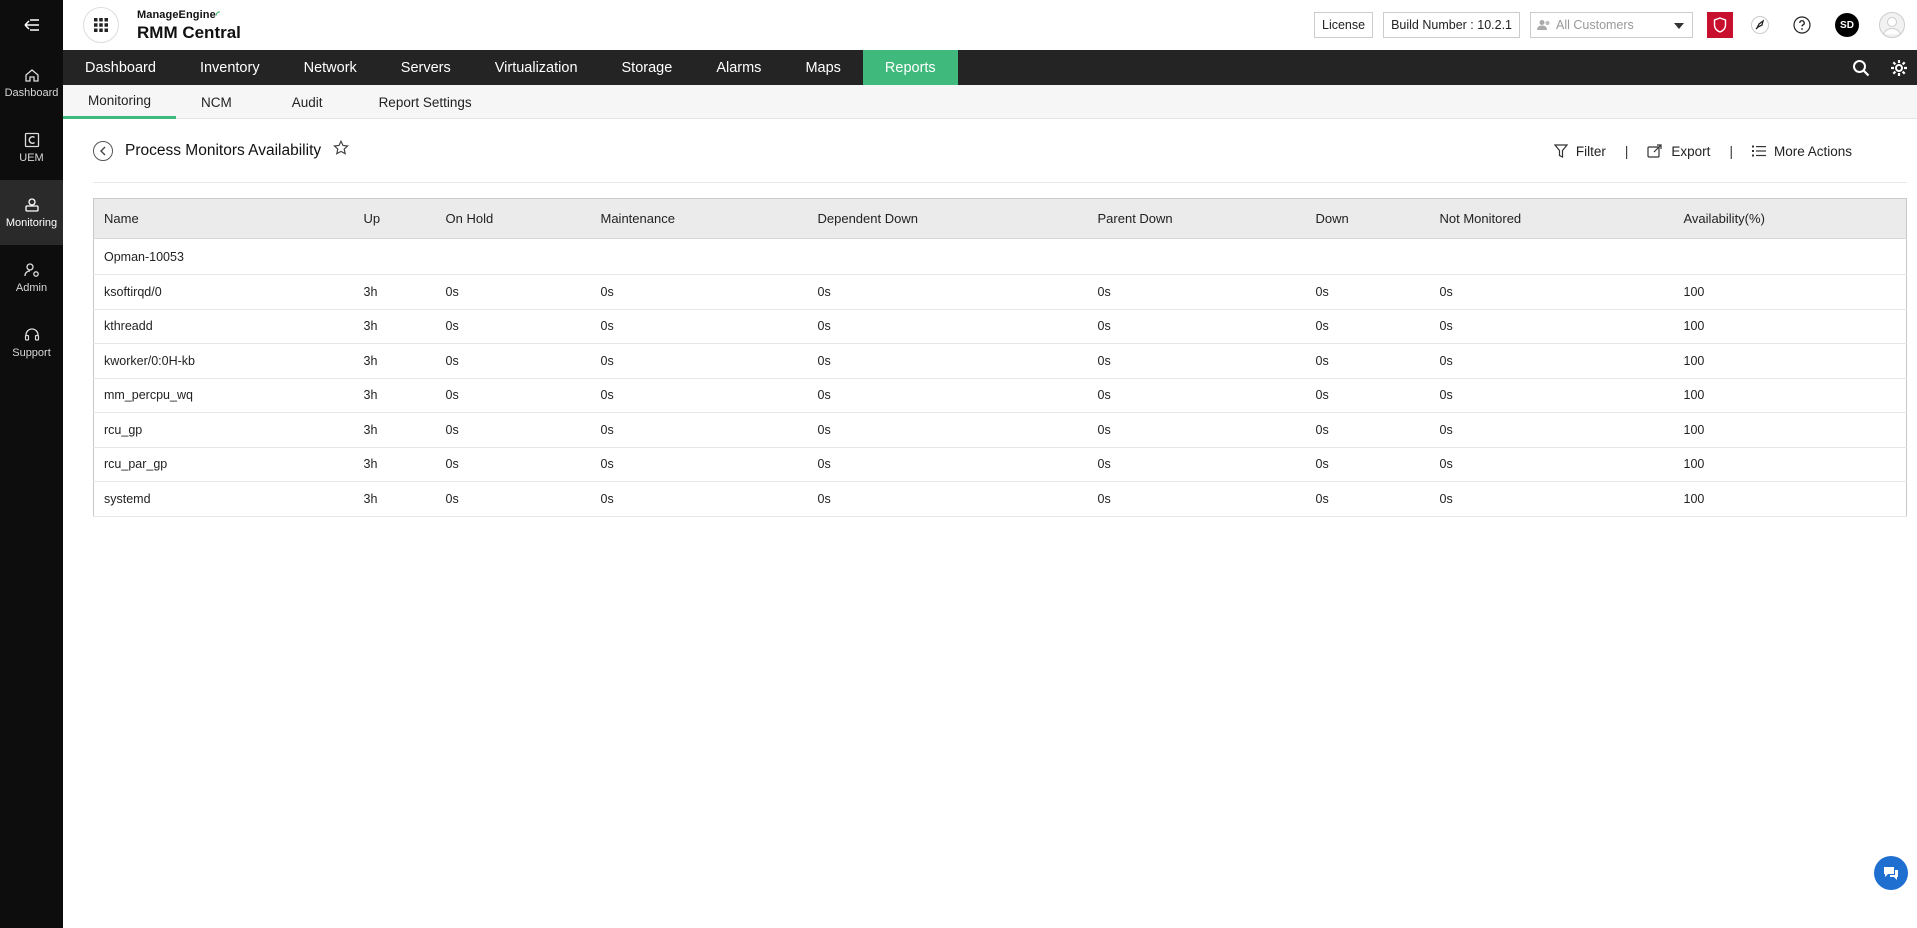 The height and width of the screenshot is (928, 1917). Describe the element at coordinates (31, 204) in the screenshot. I see `monitoring-icon` at that location.